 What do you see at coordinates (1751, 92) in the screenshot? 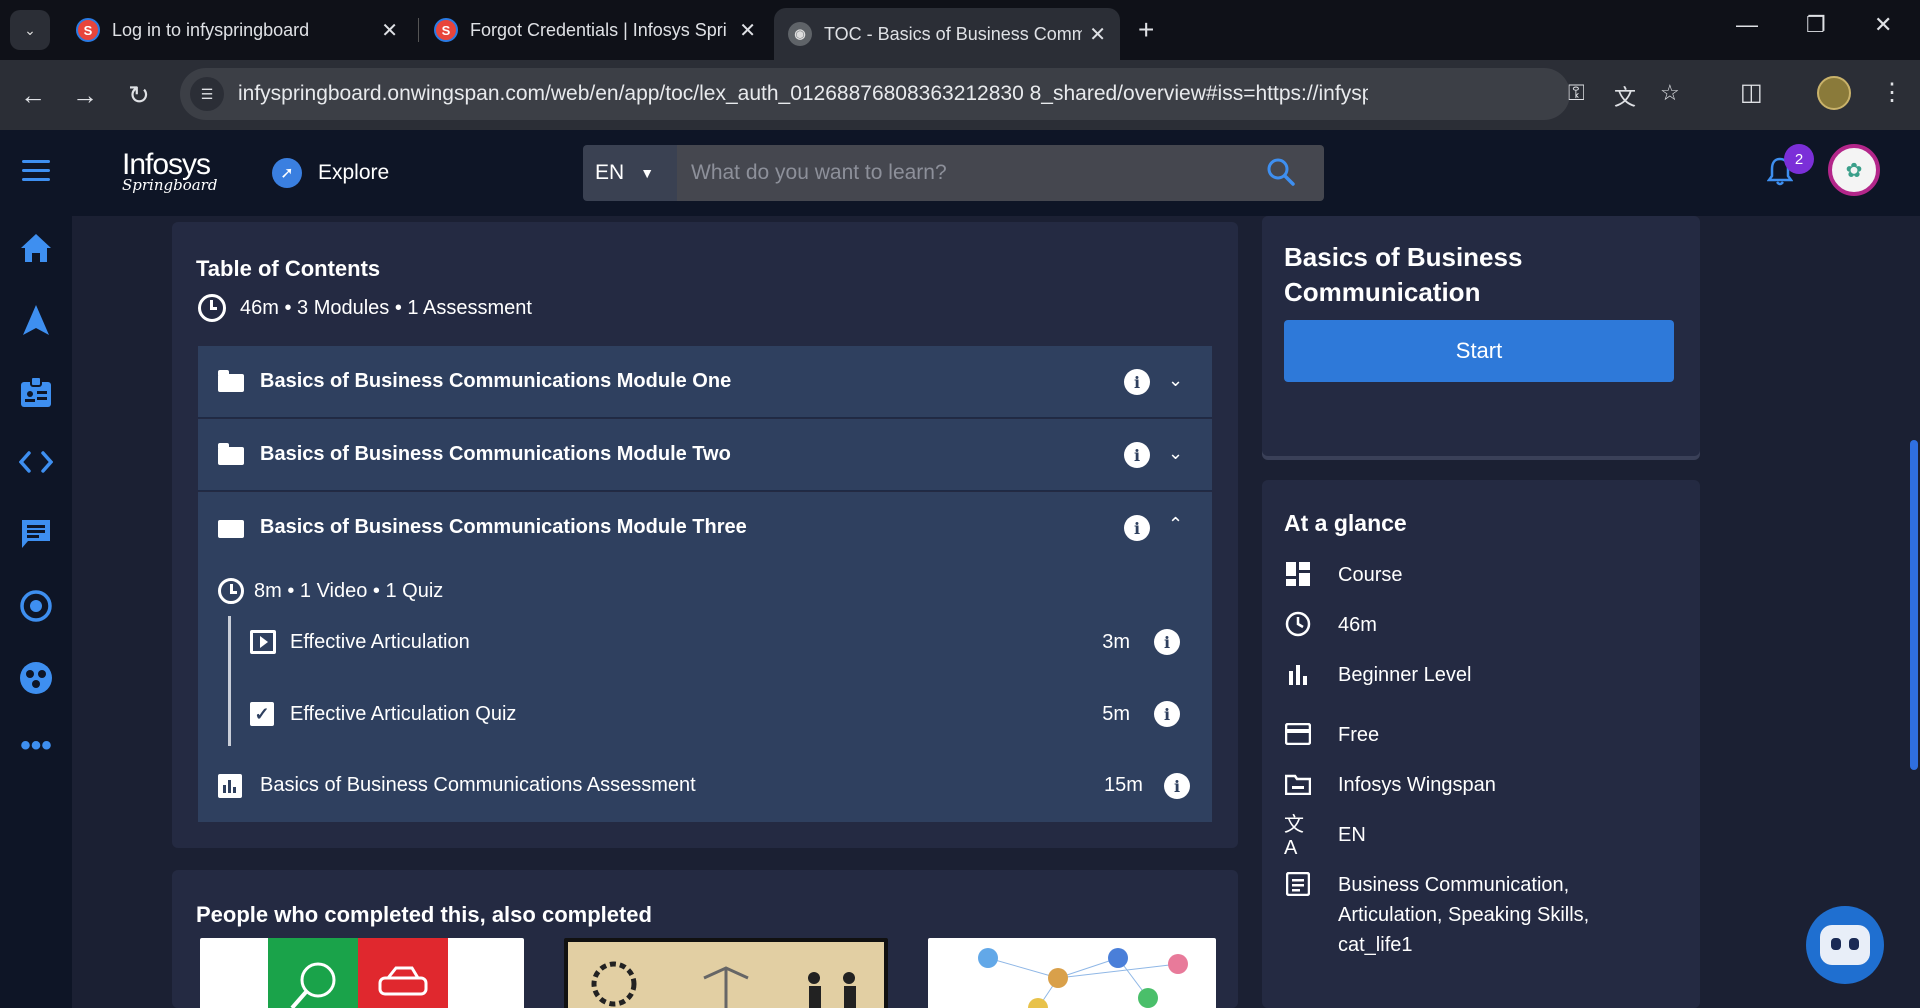
I see `extensions-icon: ◫` at bounding box center [1751, 92].